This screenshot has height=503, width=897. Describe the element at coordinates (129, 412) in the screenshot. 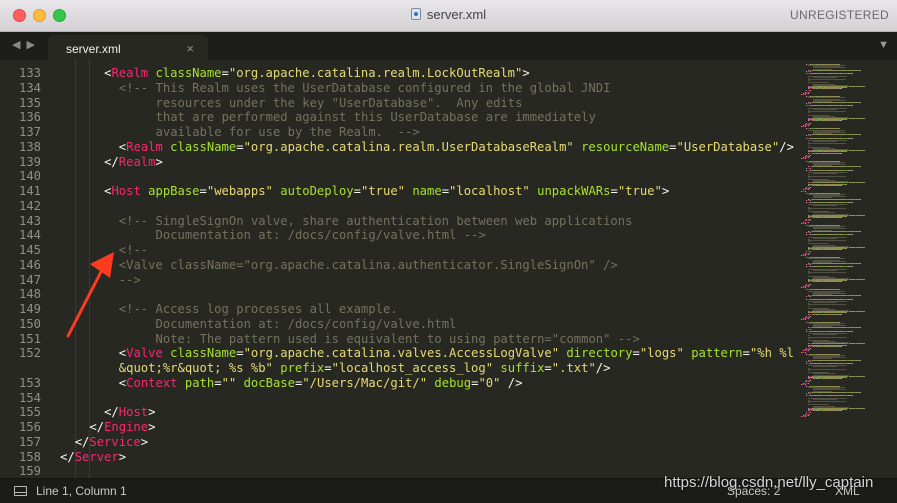

I see `code-line: </Host>` at that location.